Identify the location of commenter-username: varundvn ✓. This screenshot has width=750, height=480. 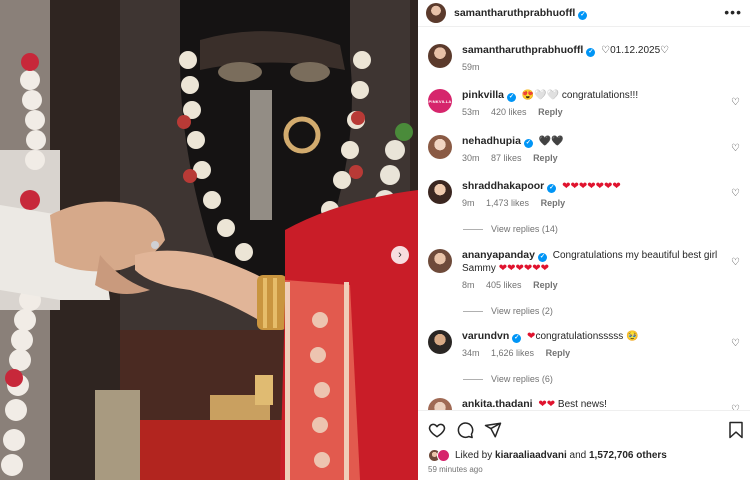
(492, 336).